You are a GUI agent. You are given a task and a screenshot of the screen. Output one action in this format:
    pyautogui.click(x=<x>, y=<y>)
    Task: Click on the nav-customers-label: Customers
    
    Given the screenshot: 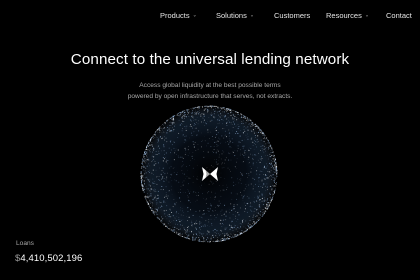 What is the action you would take?
    pyautogui.click(x=292, y=15)
    